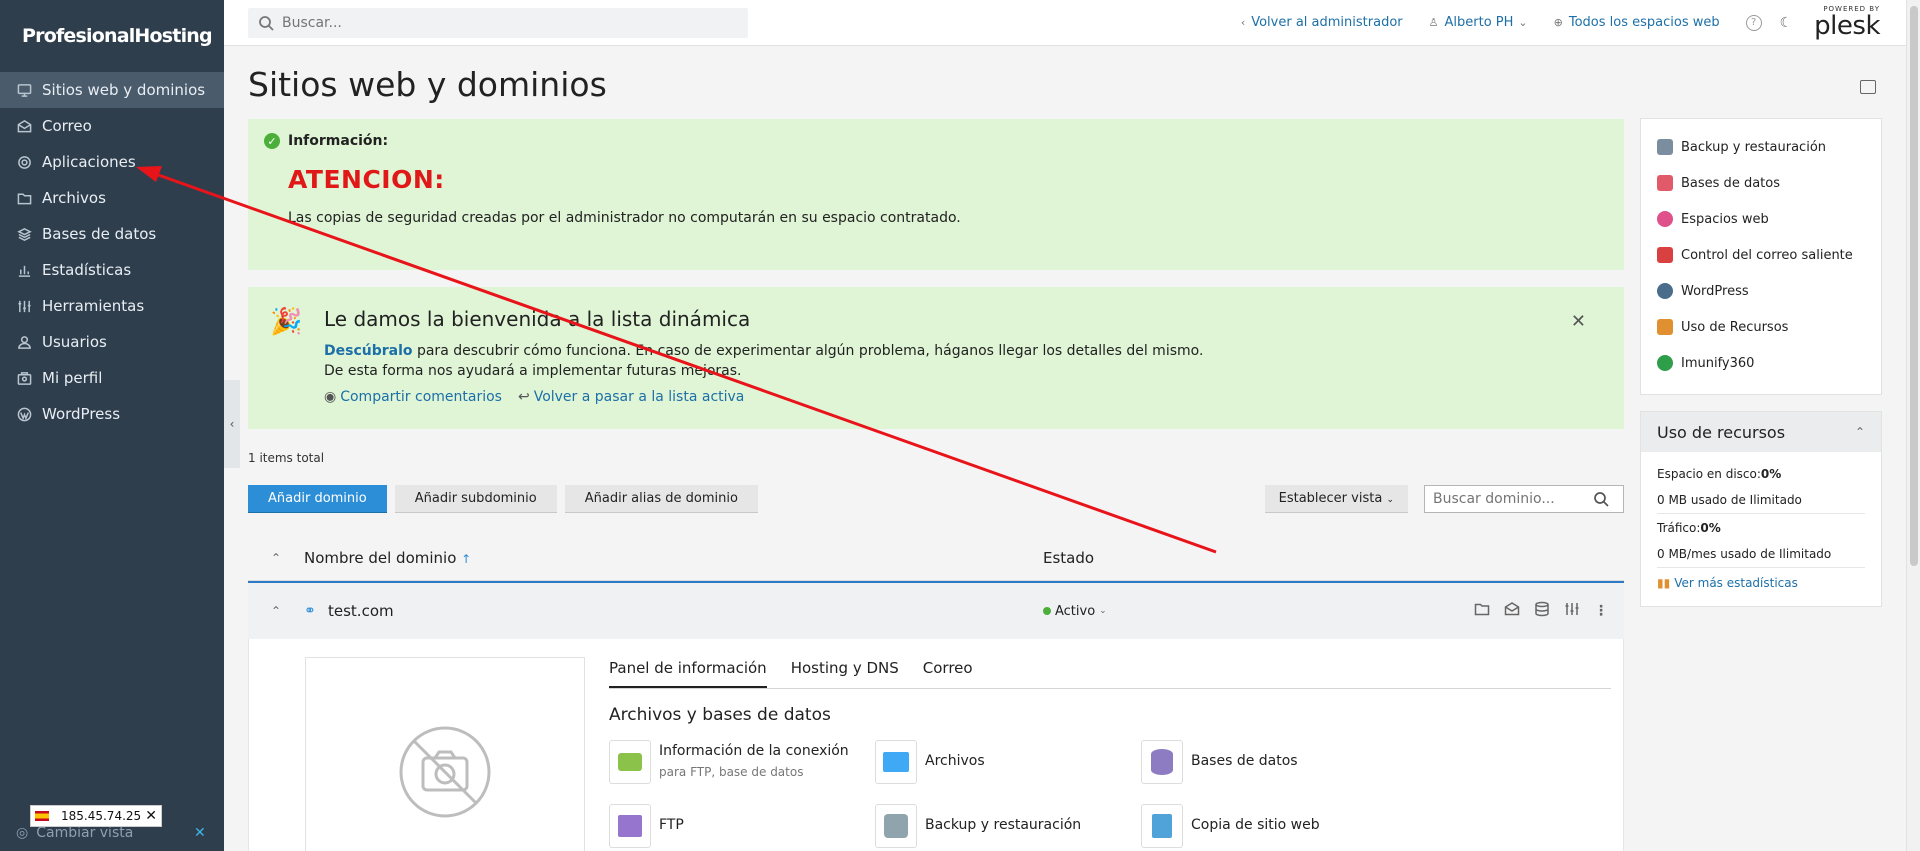 The image size is (1920, 851). Describe the element at coordinates (646, 826) in the screenshot. I see `tile-ftp: FTP` at that location.